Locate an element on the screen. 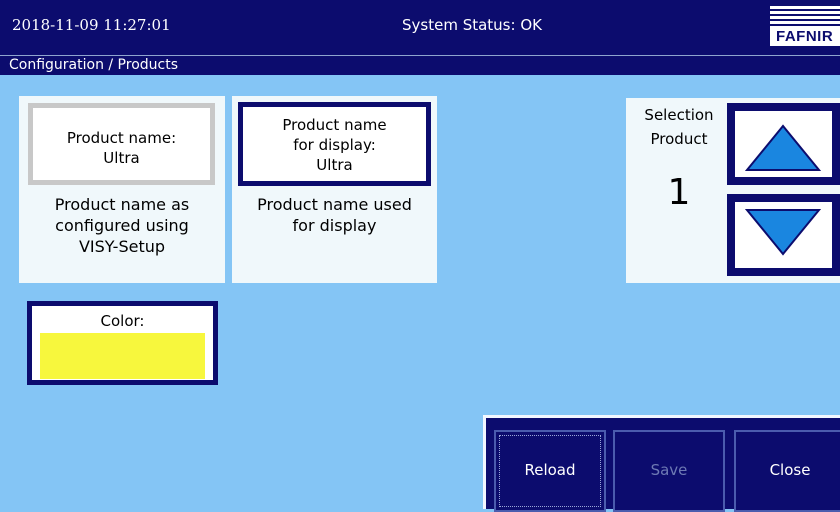  desc-line: Product name used is located at coordinates (334, 204).